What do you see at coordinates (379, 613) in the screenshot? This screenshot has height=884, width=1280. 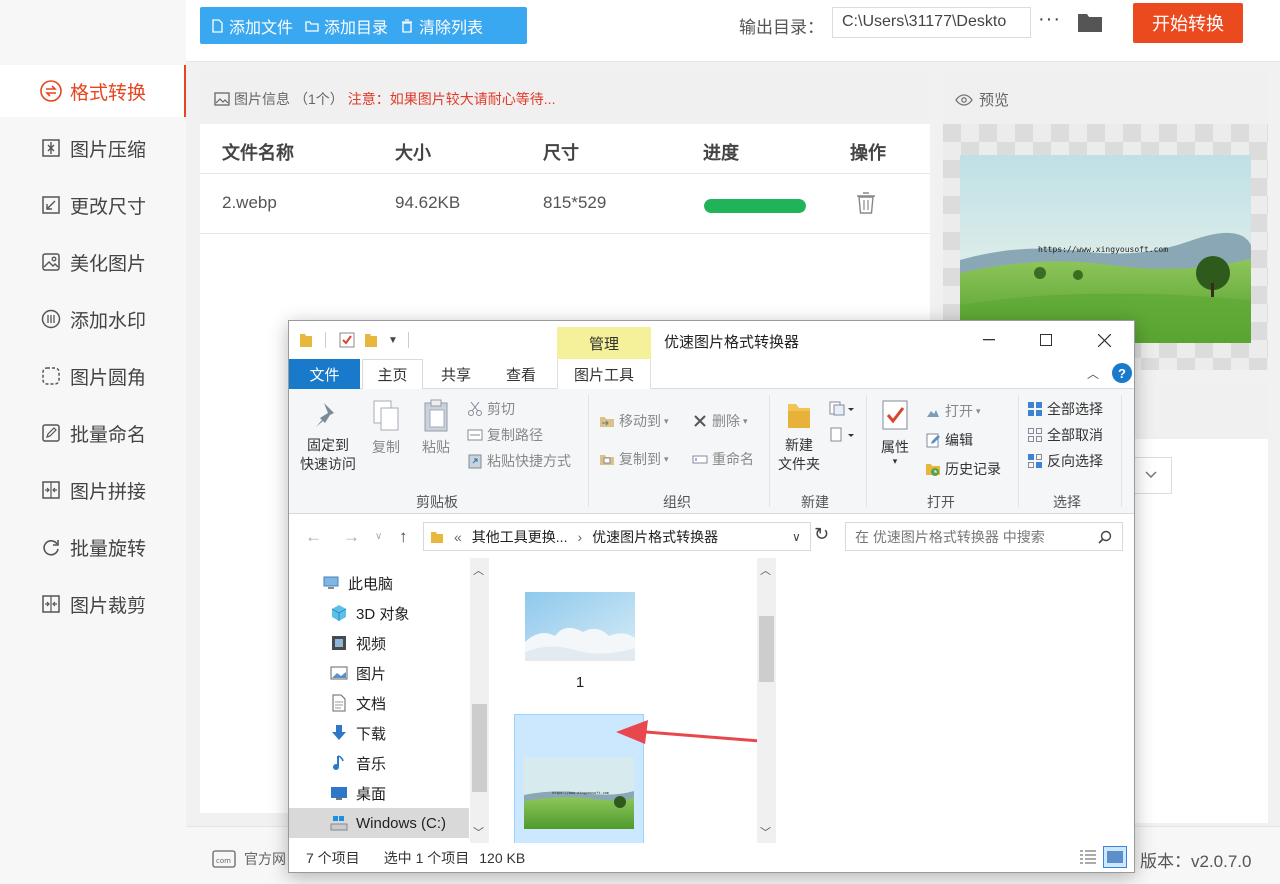 I see `nav-item-3d-objects: 3D 对象` at bounding box center [379, 613].